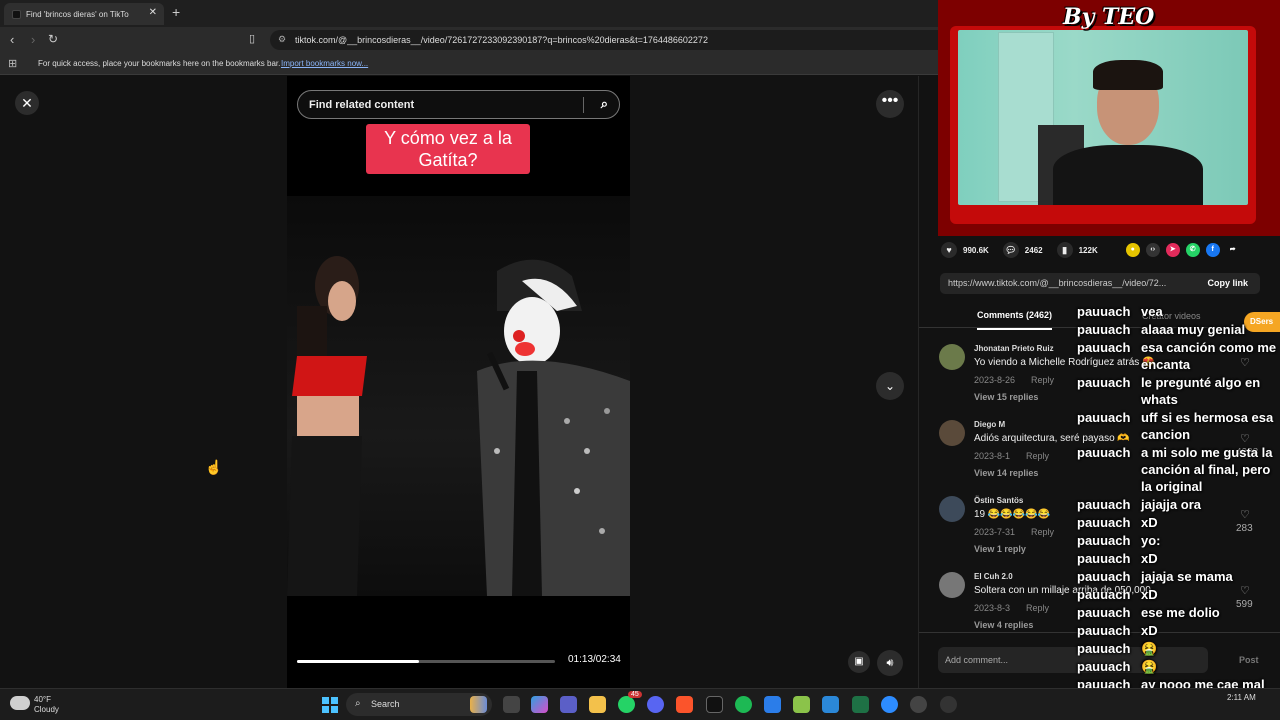 Image resolution: width=1280 pixels, height=720 pixels. What do you see at coordinates (1003, 625) in the screenshot?
I see `view-replies-link: View 4 replies` at bounding box center [1003, 625].